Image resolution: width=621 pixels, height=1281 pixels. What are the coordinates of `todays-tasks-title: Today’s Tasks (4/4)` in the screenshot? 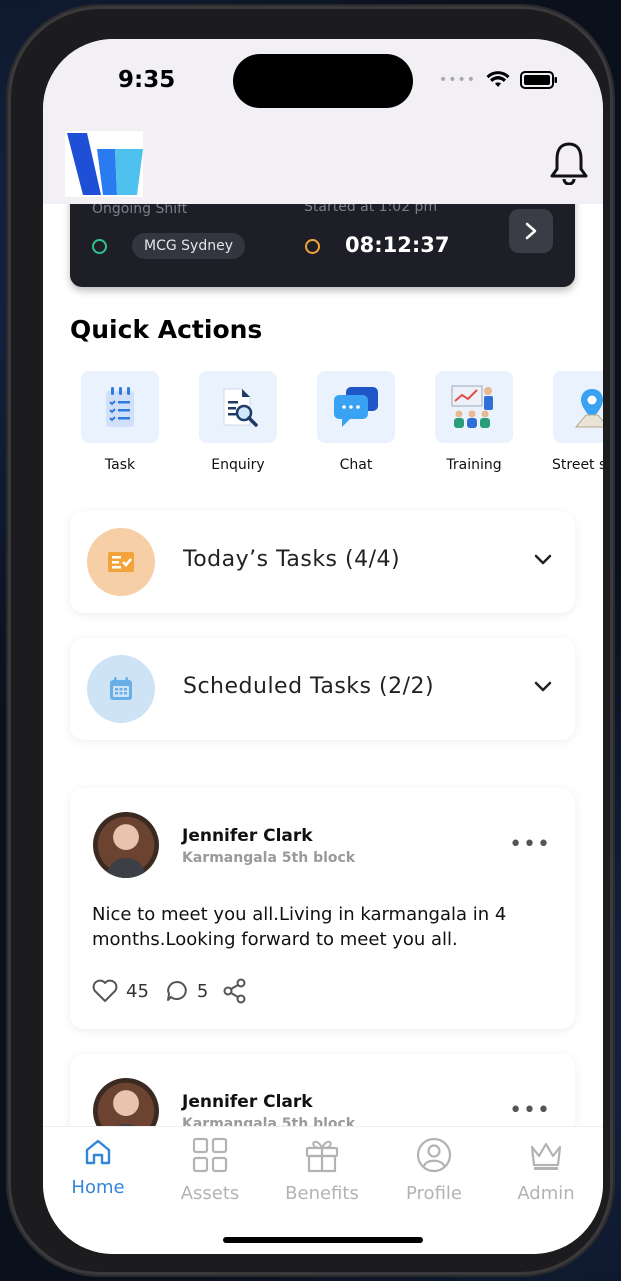 It's located at (292, 559).